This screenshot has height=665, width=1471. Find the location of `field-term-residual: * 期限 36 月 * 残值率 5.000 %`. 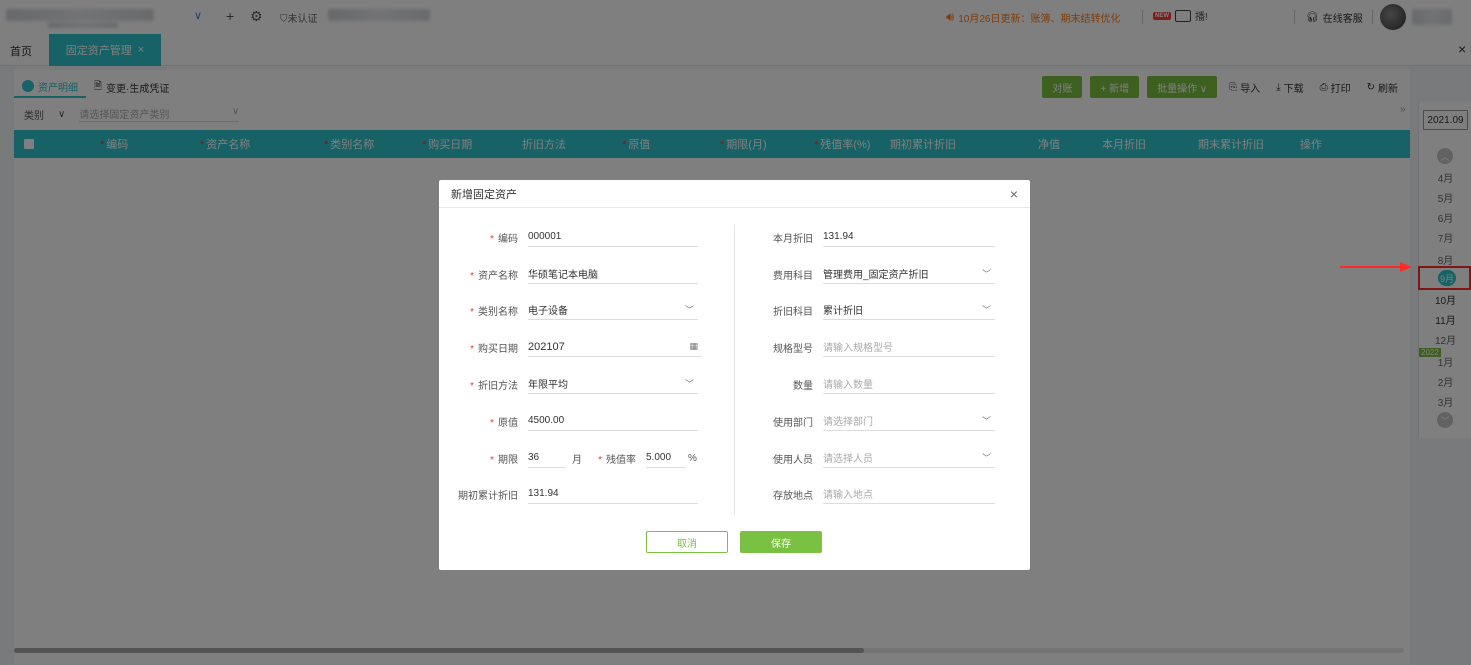

field-term-residual: * 期限 36 月 * 残值率 5.000 % is located at coordinates (568, 458).